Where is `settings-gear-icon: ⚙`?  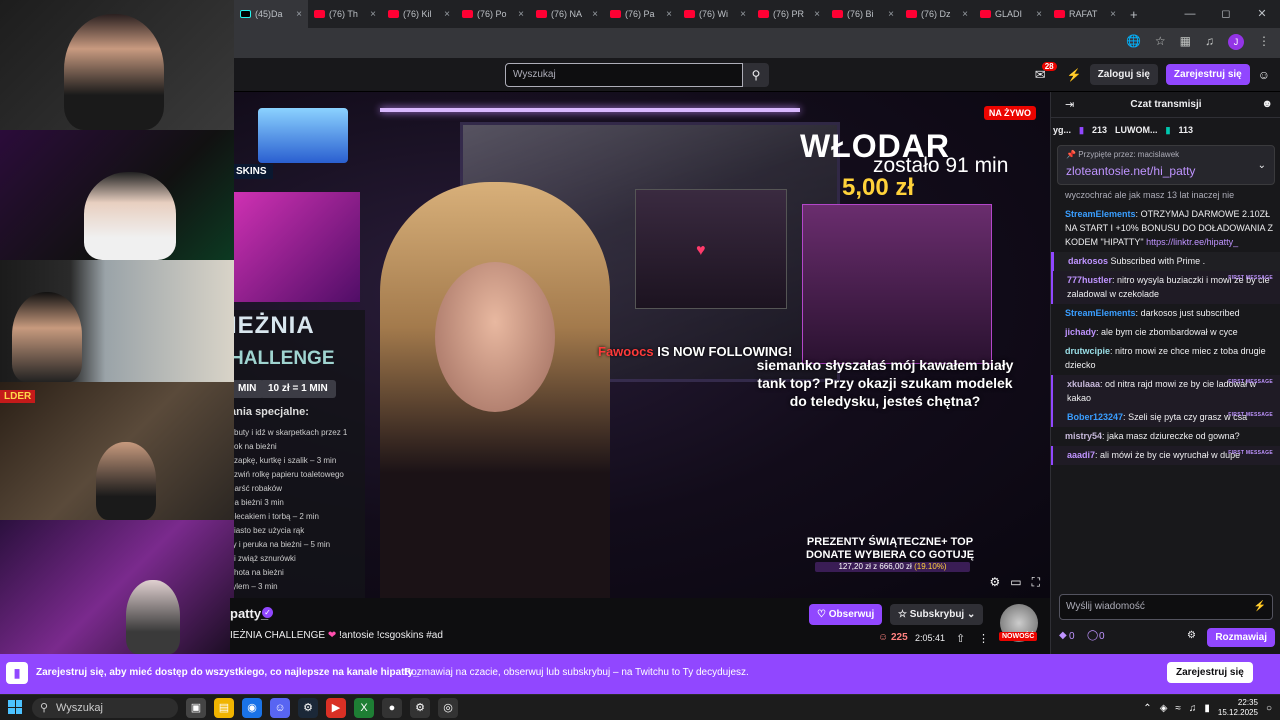
settings-gear-icon: ⚙ is located at coordinates (994, 582).